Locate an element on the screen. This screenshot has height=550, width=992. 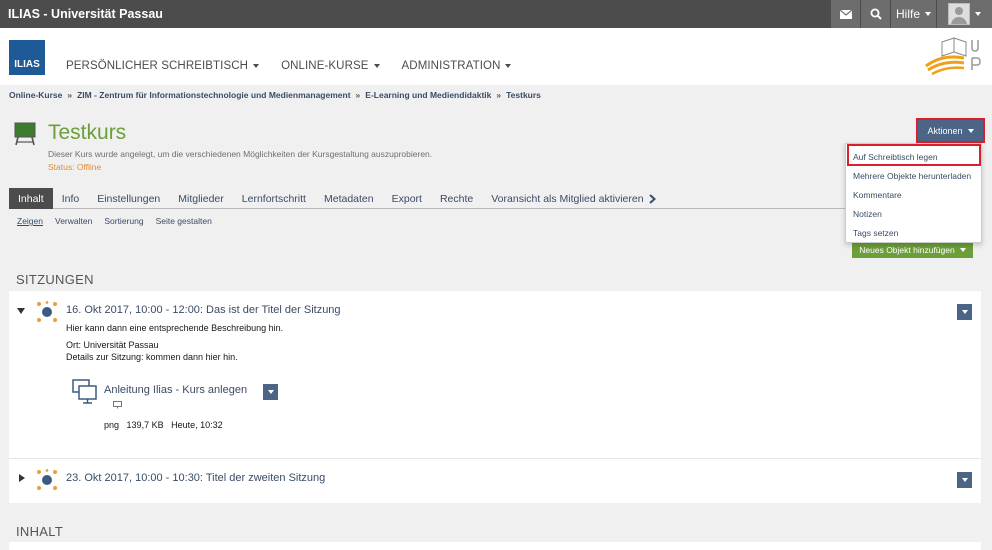
breadcrumb-testkurs: Testkurs is located at coordinates (523, 95).